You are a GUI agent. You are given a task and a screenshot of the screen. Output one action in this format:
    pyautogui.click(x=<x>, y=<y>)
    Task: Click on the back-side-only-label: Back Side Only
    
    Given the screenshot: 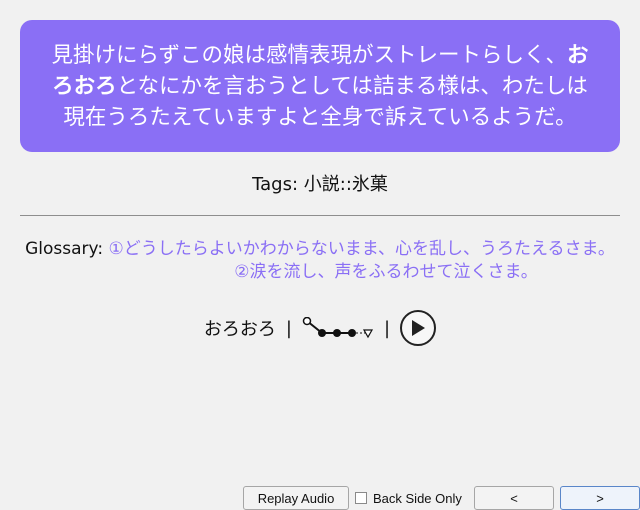 What is the action you would take?
    pyautogui.click(x=417, y=498)
    